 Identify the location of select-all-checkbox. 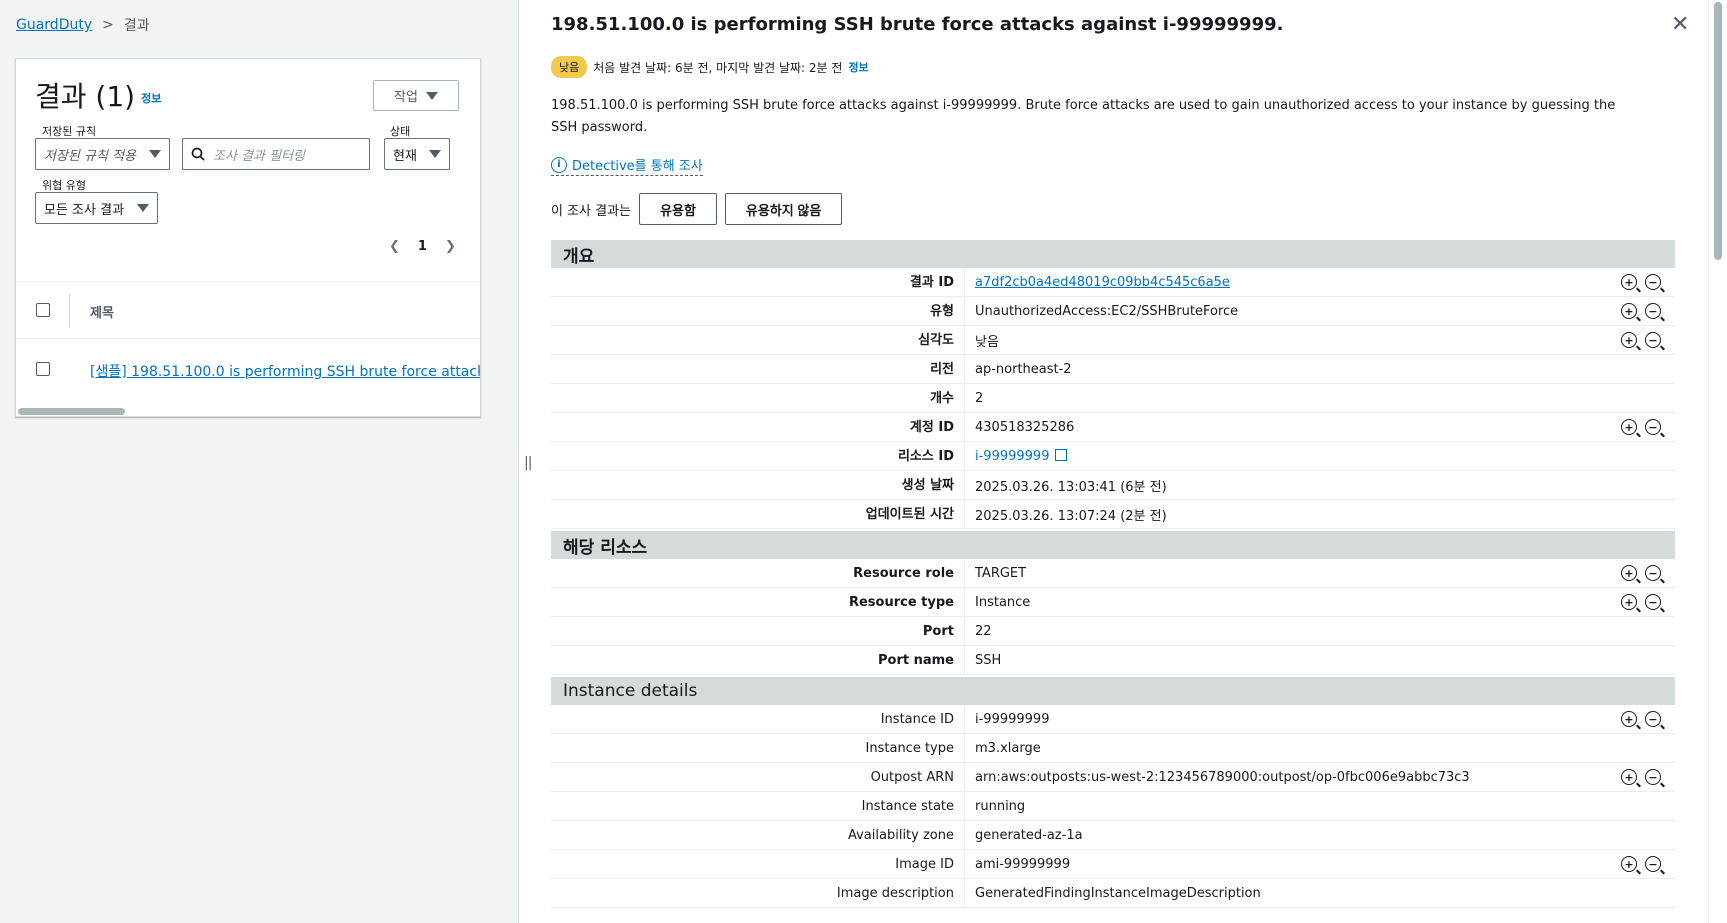
(43, 310).